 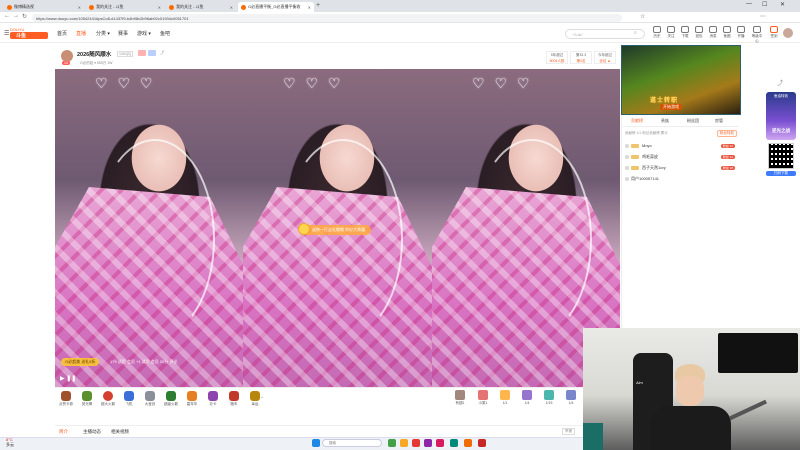 I want to click on tab-fans: 粉丝团, so click(x=693, y=121).